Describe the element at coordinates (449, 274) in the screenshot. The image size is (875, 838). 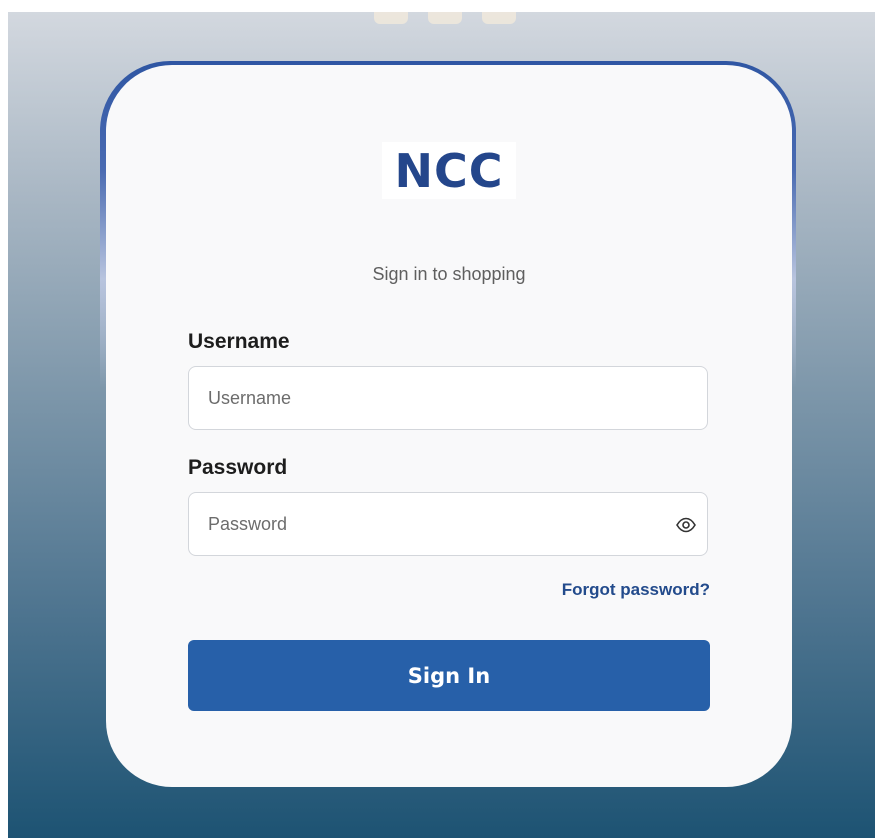
I see `login-subtitle: Sign in to shopping` at that location.